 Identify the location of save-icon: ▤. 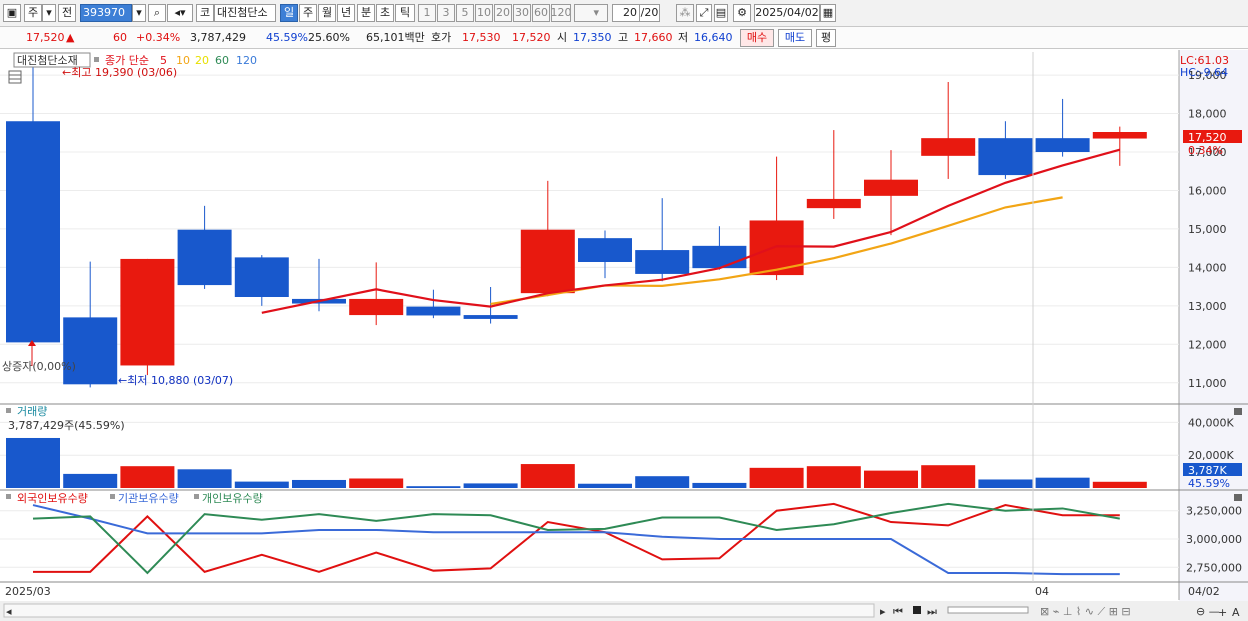
(721, 13).